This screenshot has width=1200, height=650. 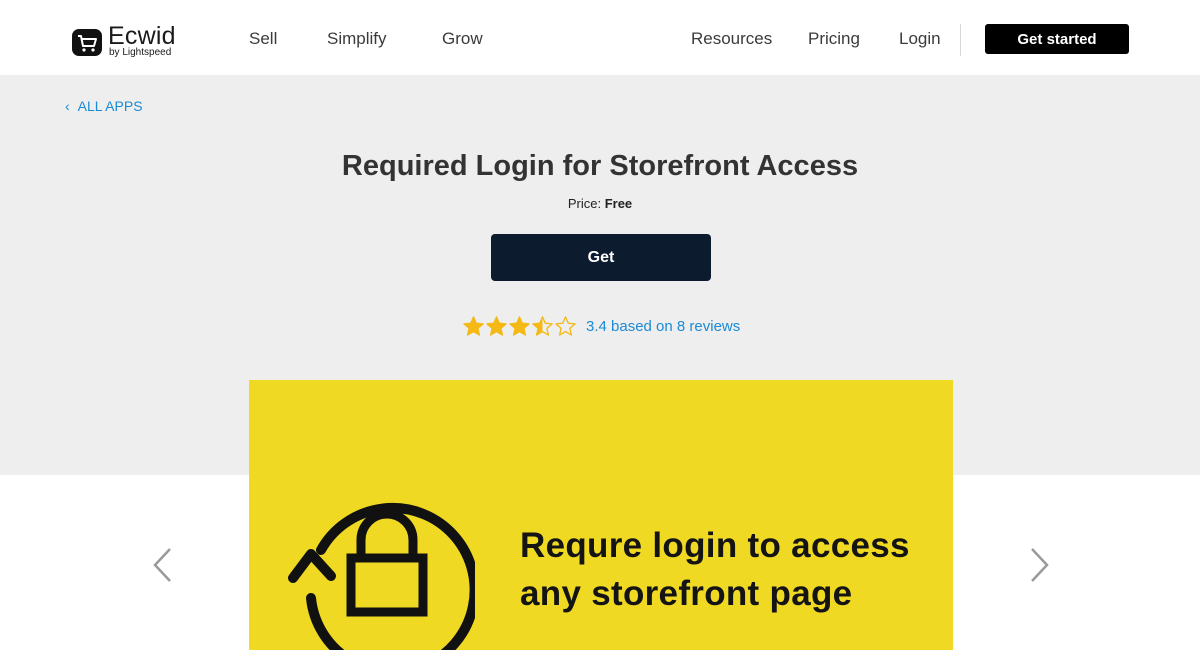 What do you see at coordinates (960, 40) in the screenshot?
I see `nav-divider` at bounding box center [960, 40].